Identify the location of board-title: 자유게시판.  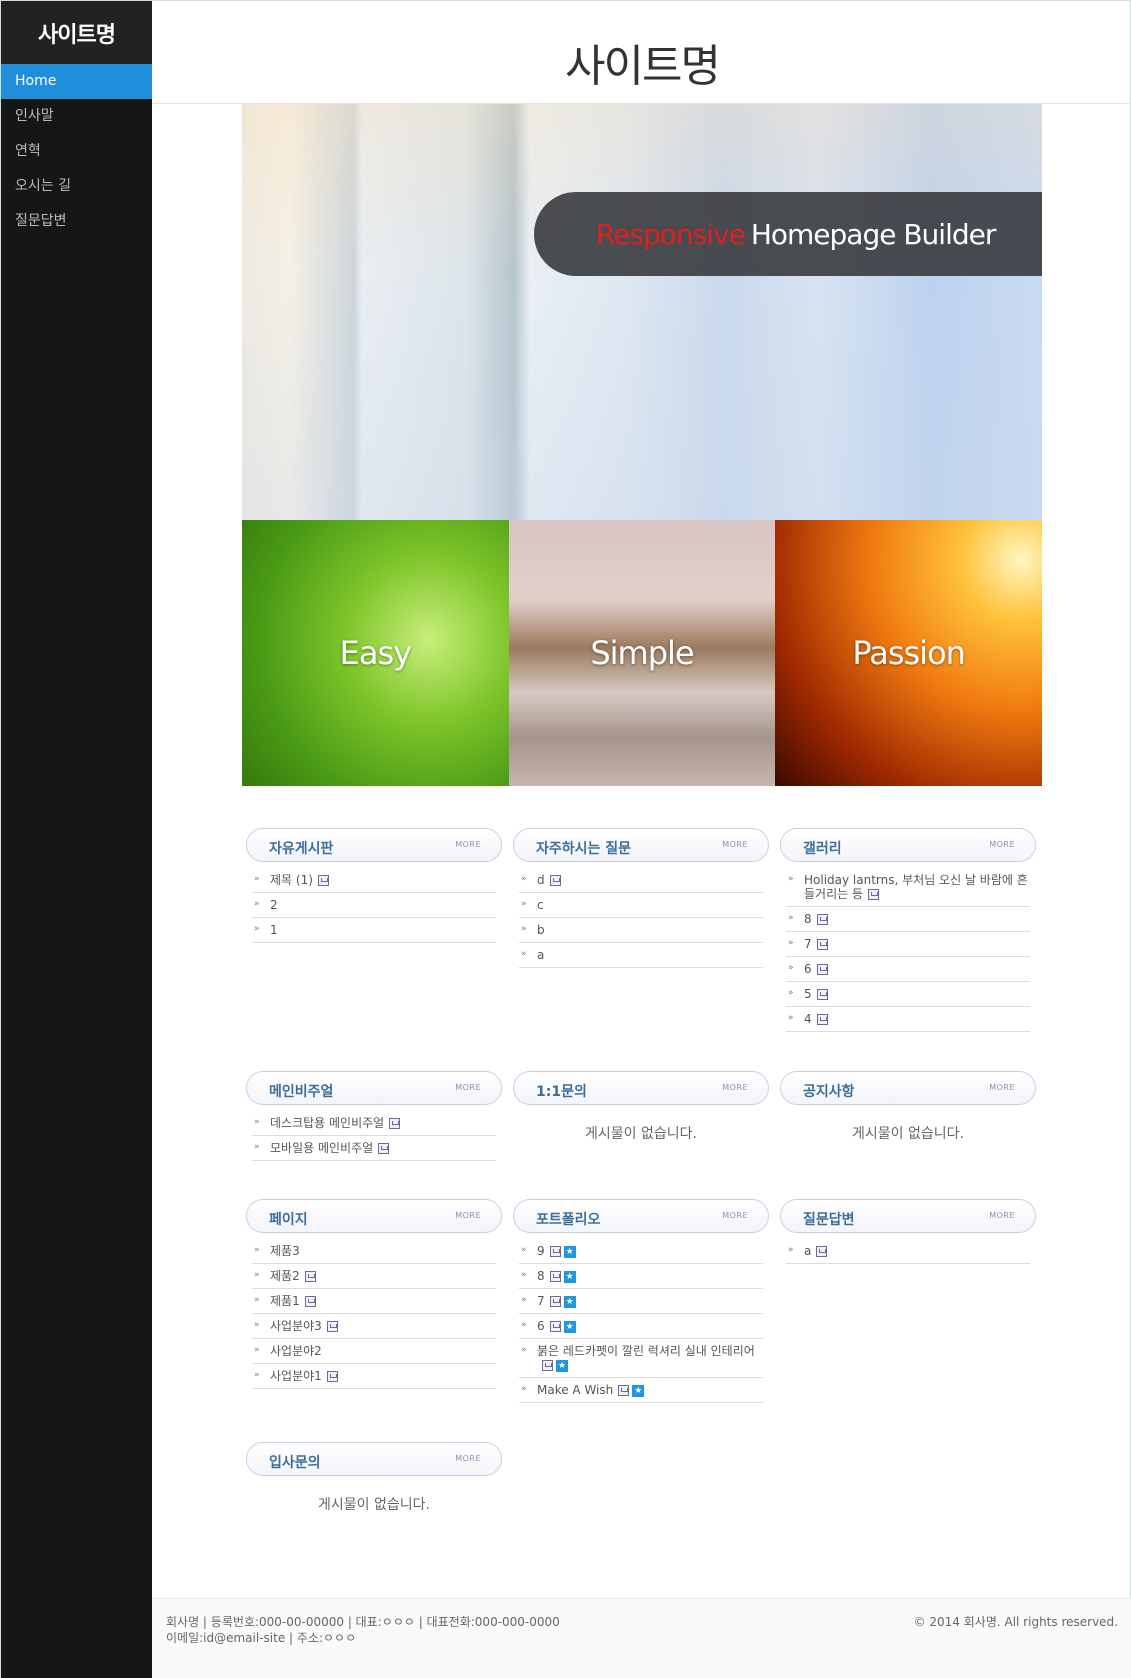
(301, 848).